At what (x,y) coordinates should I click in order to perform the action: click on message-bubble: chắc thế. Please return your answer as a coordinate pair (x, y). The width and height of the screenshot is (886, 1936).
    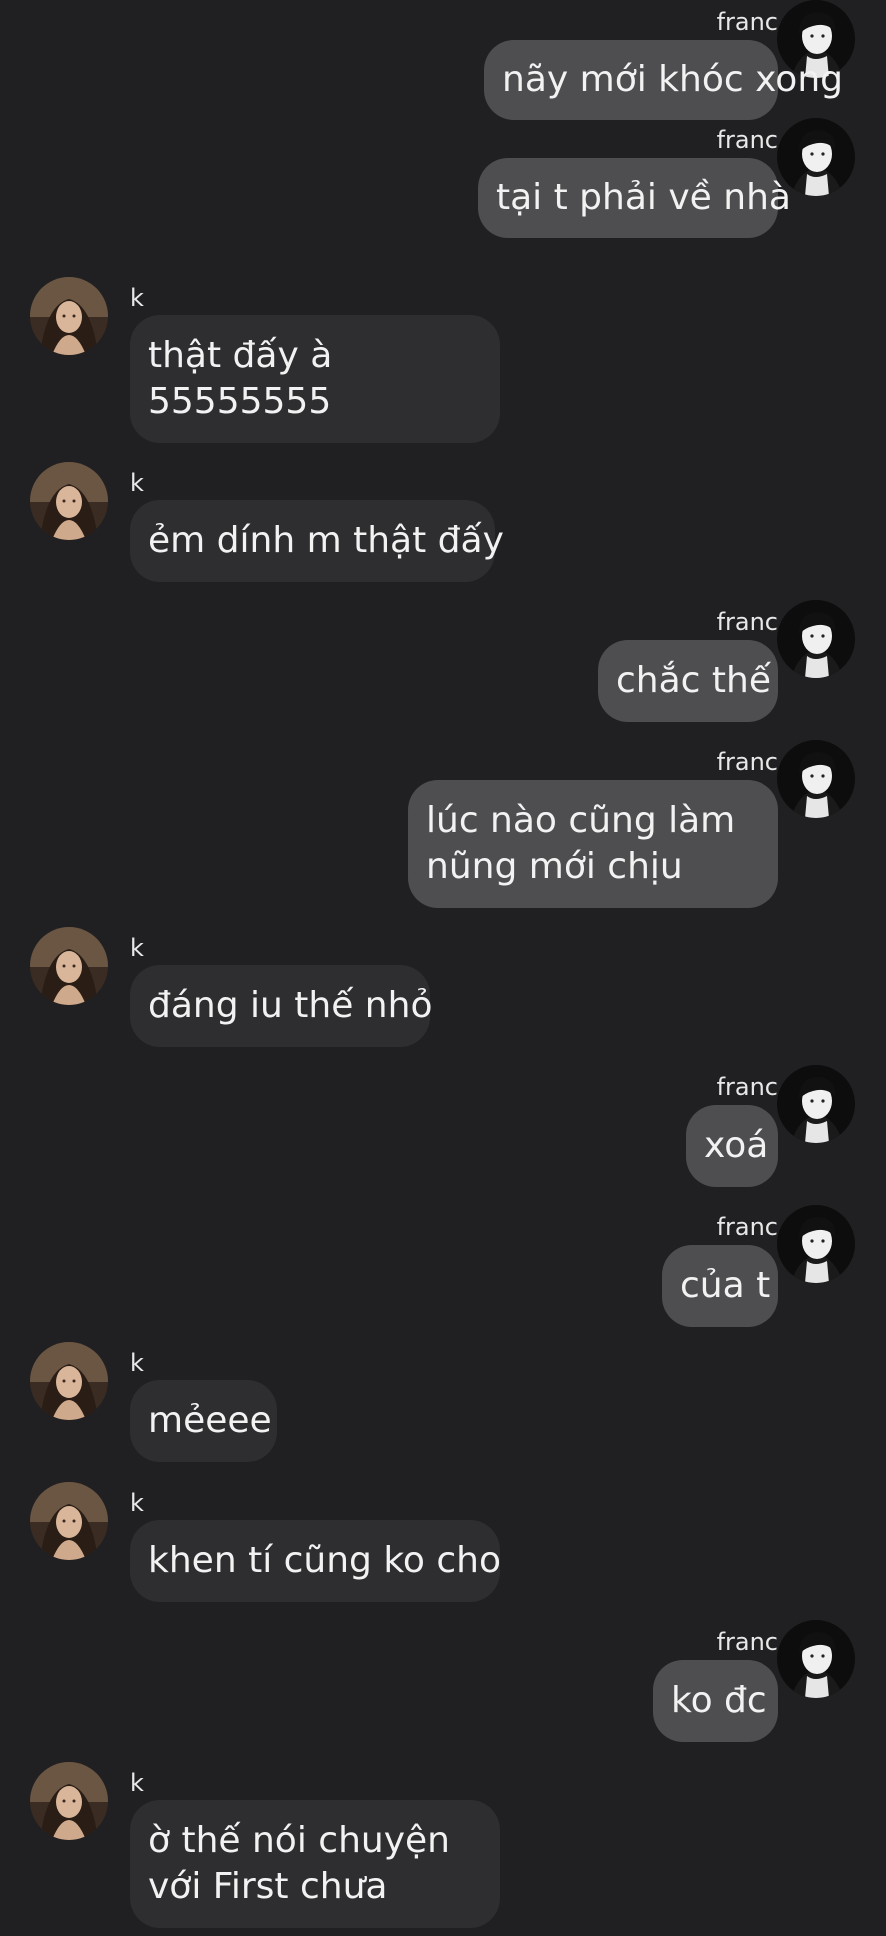
    Looking at the image, I should click on (688, 681).